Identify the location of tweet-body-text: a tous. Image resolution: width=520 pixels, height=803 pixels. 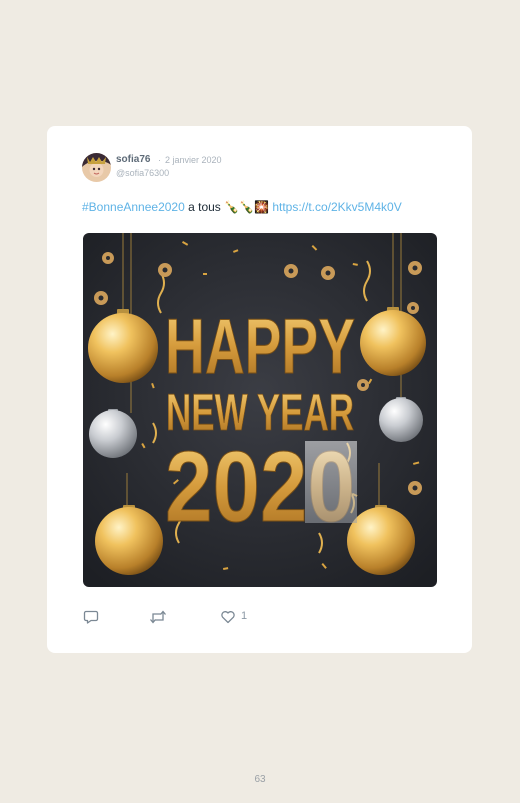
(204, 207).